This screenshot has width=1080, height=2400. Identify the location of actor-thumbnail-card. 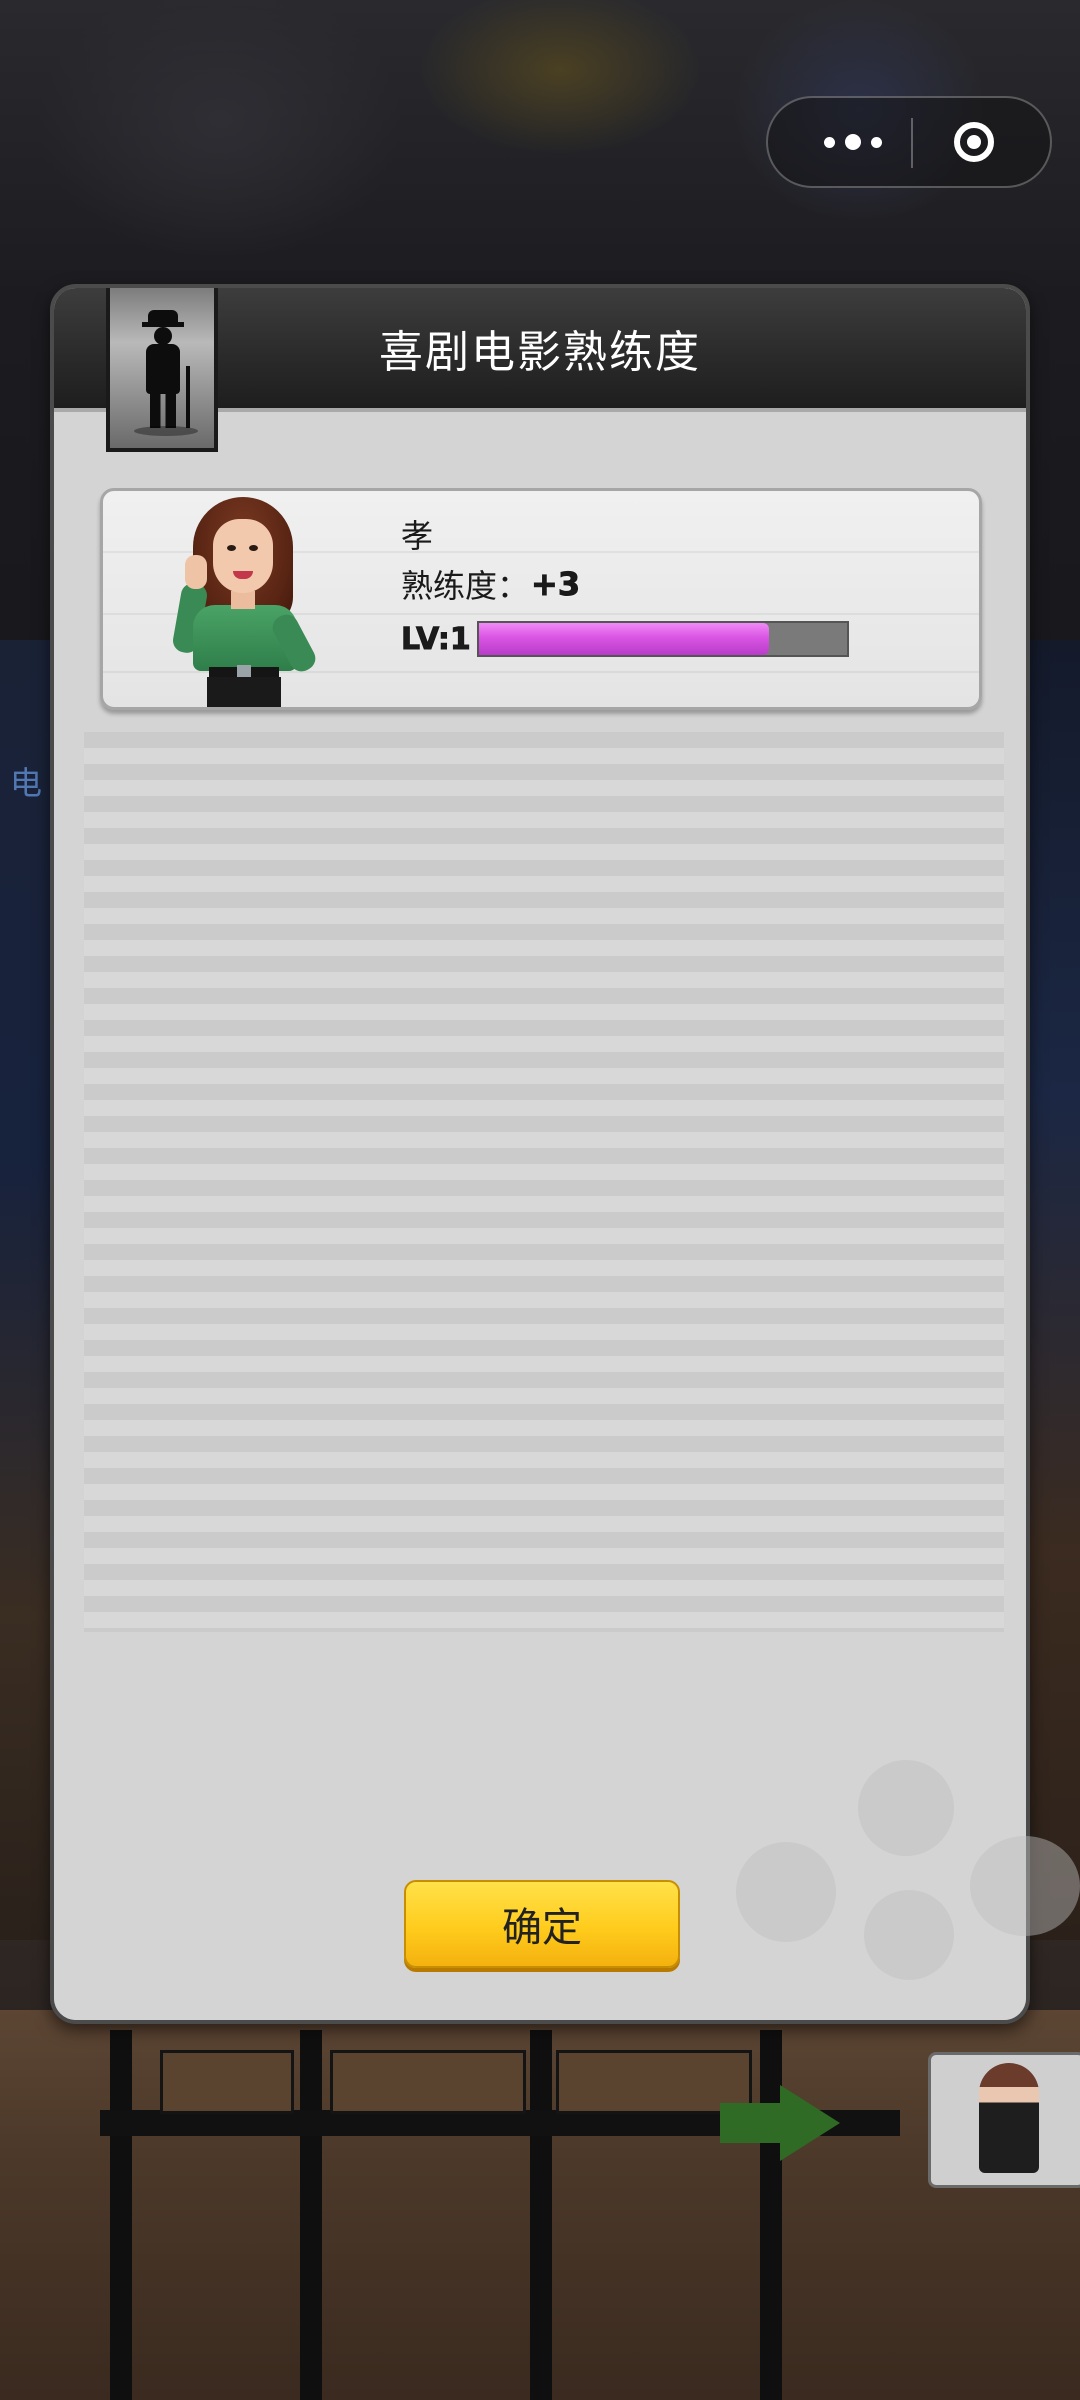
(1004, 2120).